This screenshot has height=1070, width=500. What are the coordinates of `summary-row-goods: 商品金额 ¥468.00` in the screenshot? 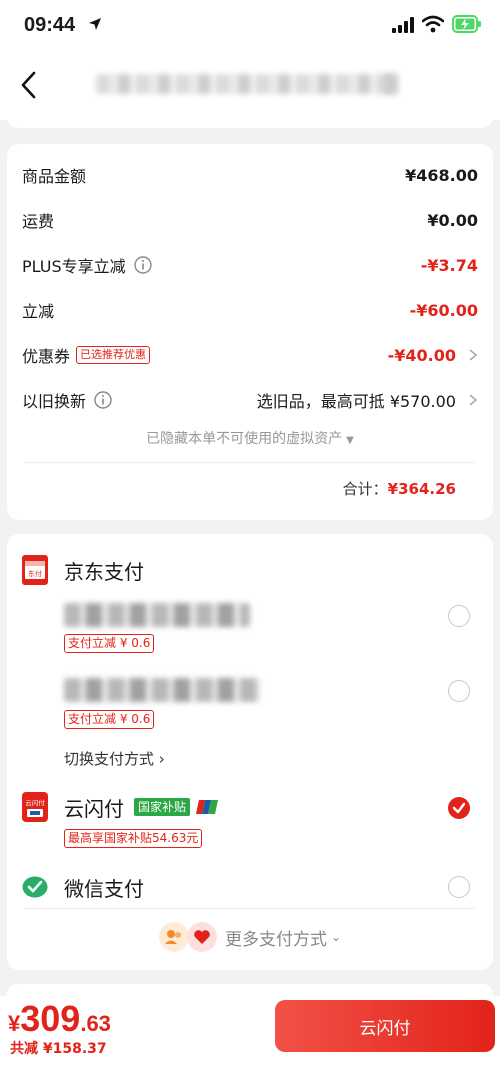 It's located at (250, 176).